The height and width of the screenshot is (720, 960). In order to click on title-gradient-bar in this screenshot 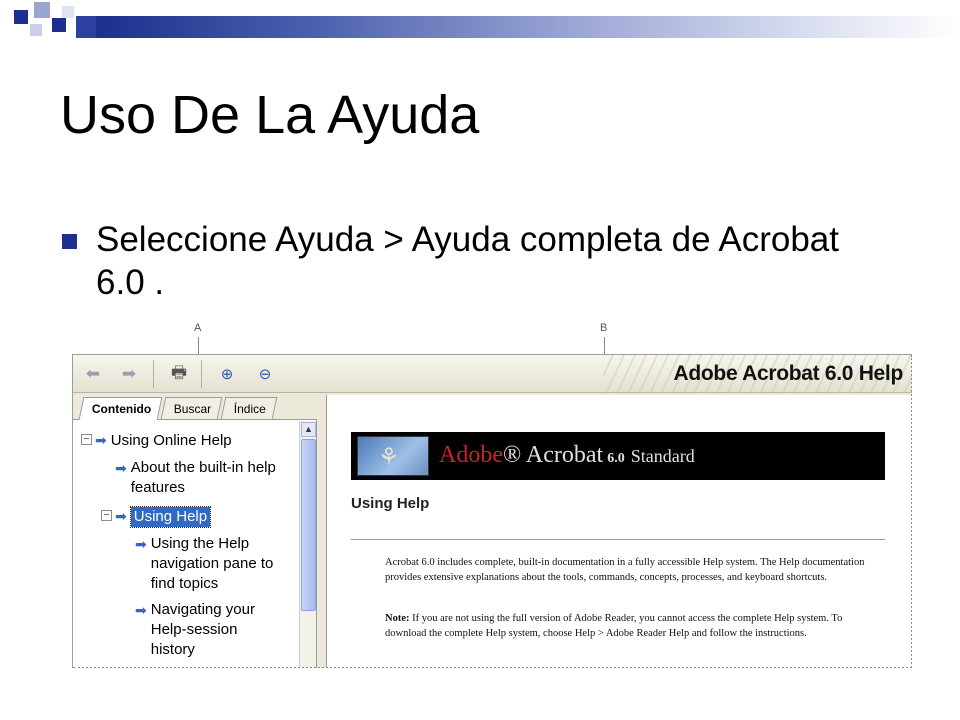, I will do `click(528, 27)`.